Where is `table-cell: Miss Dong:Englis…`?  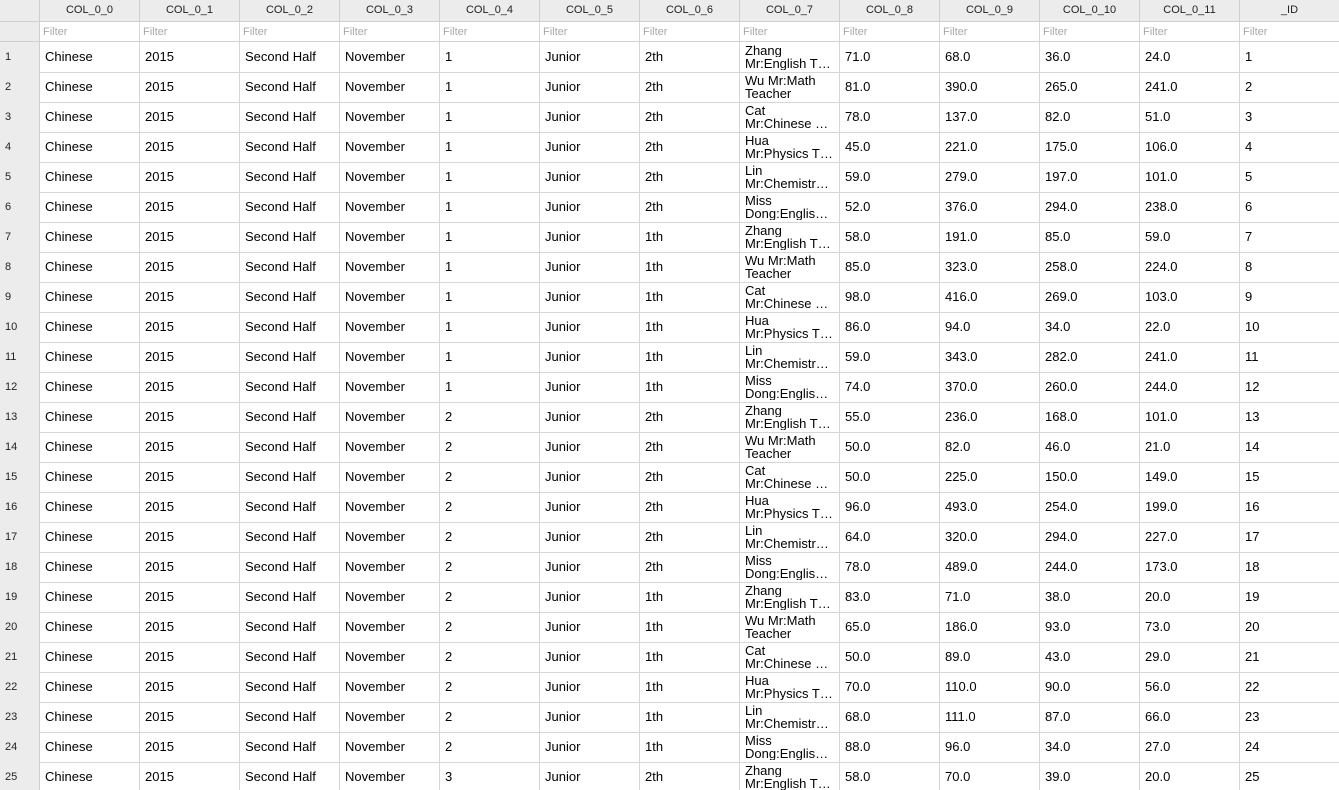
table-cell: Miss Dong:Englis… is located at coordinates (790, 567).